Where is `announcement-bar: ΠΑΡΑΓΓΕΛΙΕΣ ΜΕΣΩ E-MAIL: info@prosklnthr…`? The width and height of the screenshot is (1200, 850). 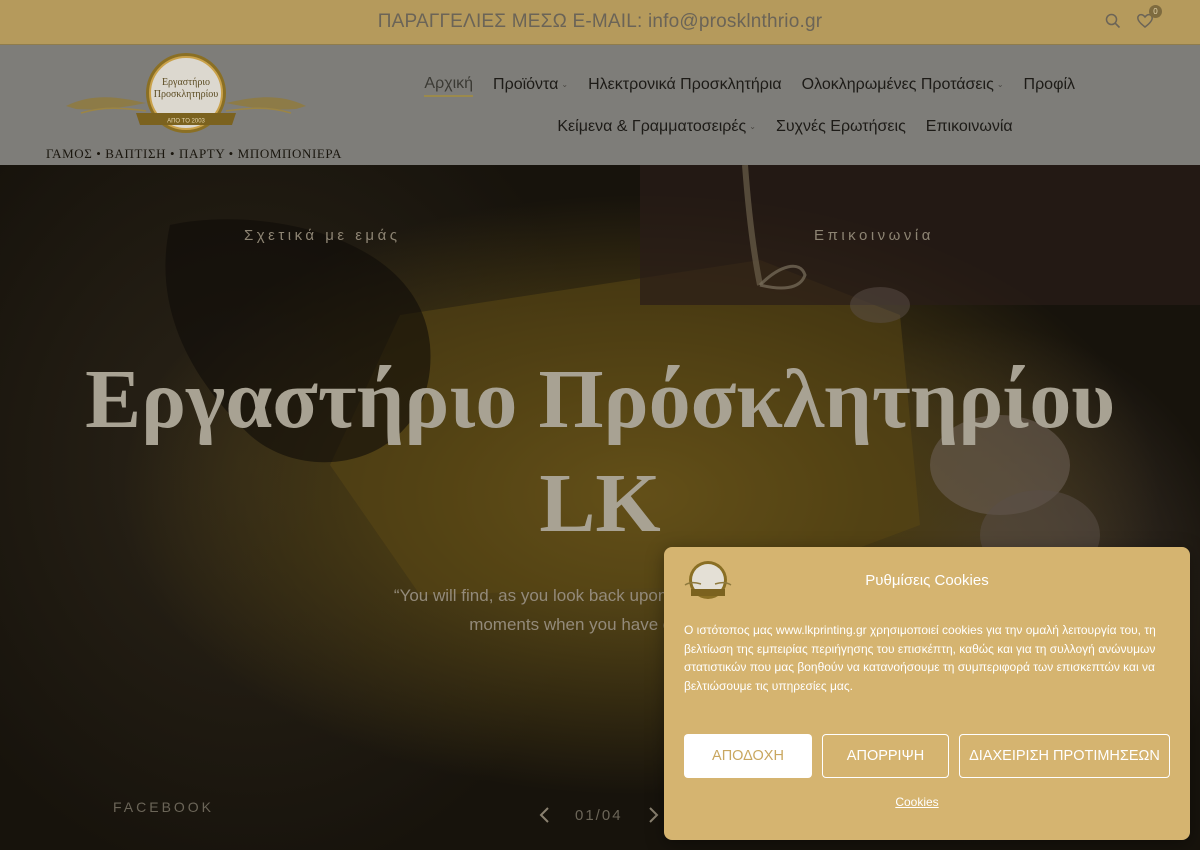 announcement-bar: ΠΑΡΑΓΓΕΛΙΕΣ ΜΕΣΩ E-MAIL: info@prosklnthr… is located at coordinates (600, 22).